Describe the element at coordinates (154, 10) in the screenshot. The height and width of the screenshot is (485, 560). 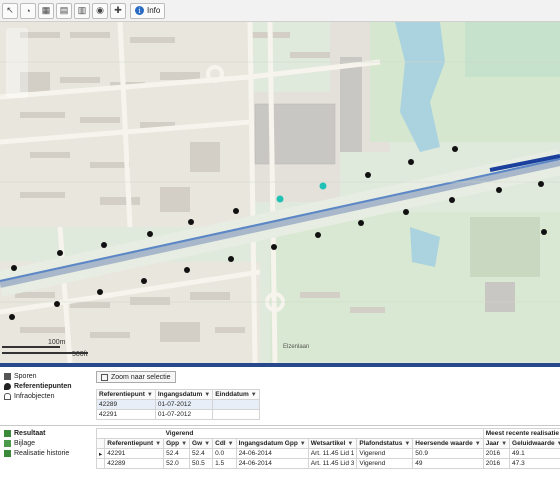
I see `info-label: Info` at that location.